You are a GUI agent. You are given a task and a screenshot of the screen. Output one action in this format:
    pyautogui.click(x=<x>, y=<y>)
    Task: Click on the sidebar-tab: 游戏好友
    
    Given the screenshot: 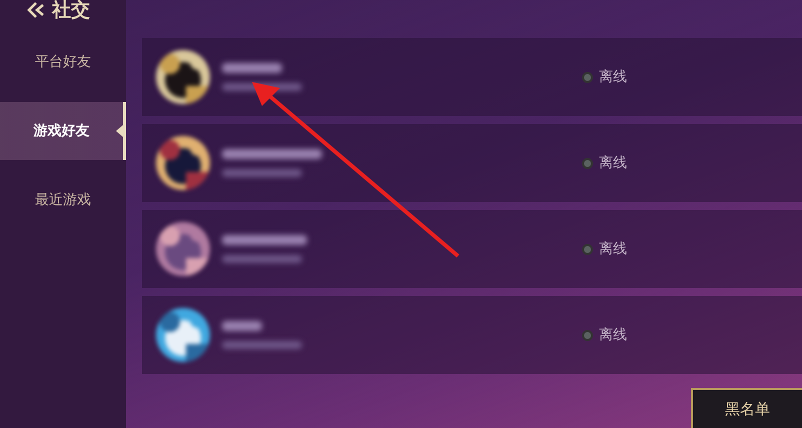 What is the action you would take?
    pyautogui.click(x=63, y=131)
    